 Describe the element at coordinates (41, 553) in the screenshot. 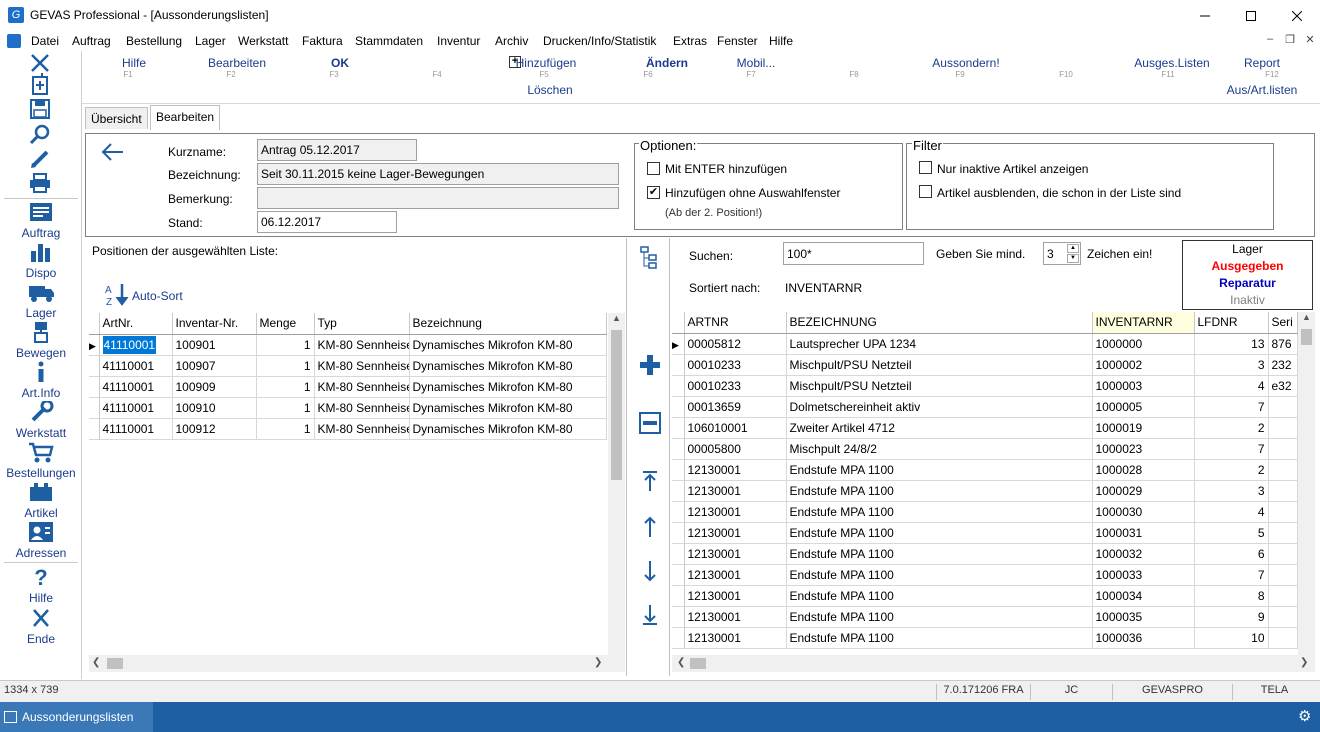

I see `nav-adressen: Adressen` at that location.